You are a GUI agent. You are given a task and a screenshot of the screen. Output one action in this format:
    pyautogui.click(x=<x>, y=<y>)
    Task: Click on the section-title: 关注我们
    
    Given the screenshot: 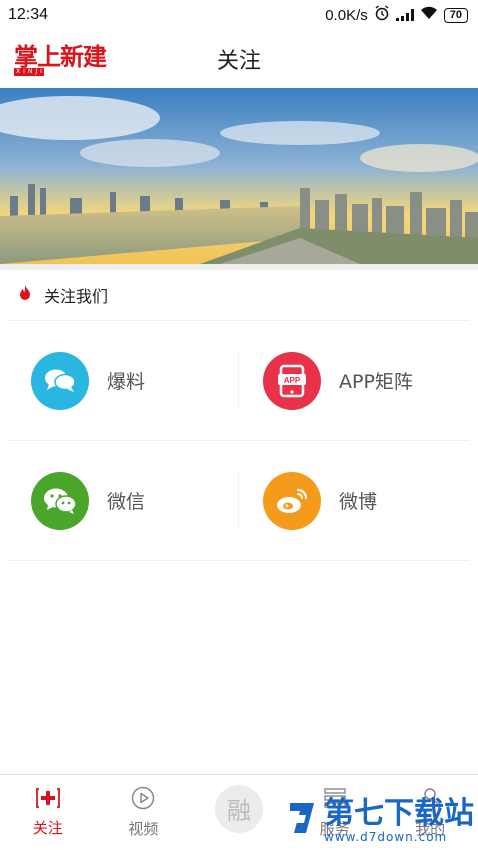 What is the action you would take?
    pyautogui.click(x=76, y=296)
    